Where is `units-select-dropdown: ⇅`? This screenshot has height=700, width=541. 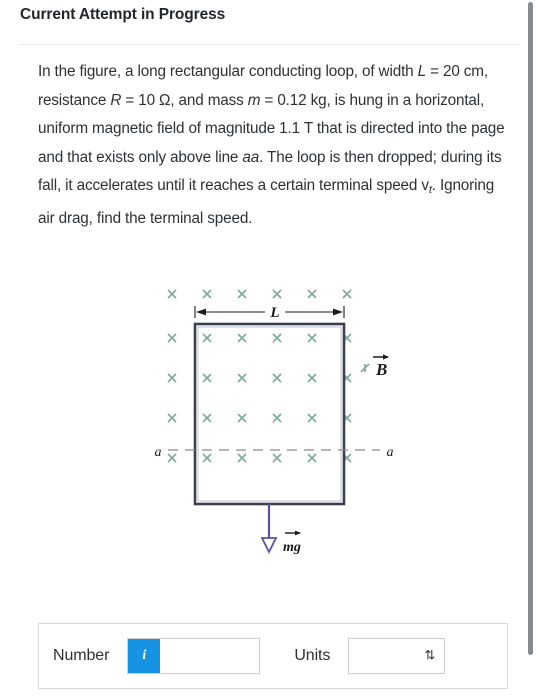 units-select-dropdown: ⇅ is located at coordinates (397, 656).